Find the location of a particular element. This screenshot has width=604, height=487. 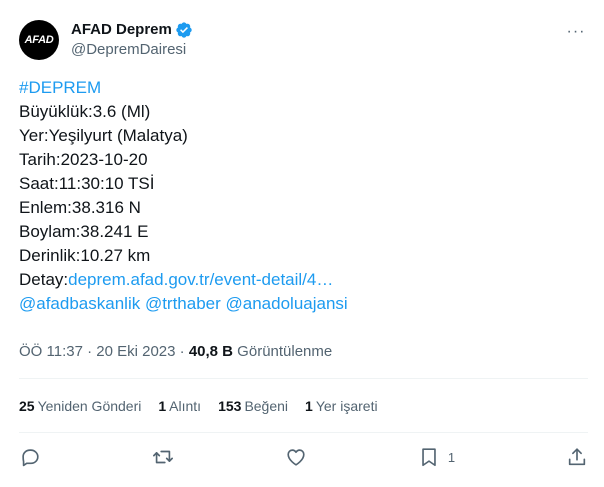

views-count: 40,8 B is located at coordinates (211, 351).